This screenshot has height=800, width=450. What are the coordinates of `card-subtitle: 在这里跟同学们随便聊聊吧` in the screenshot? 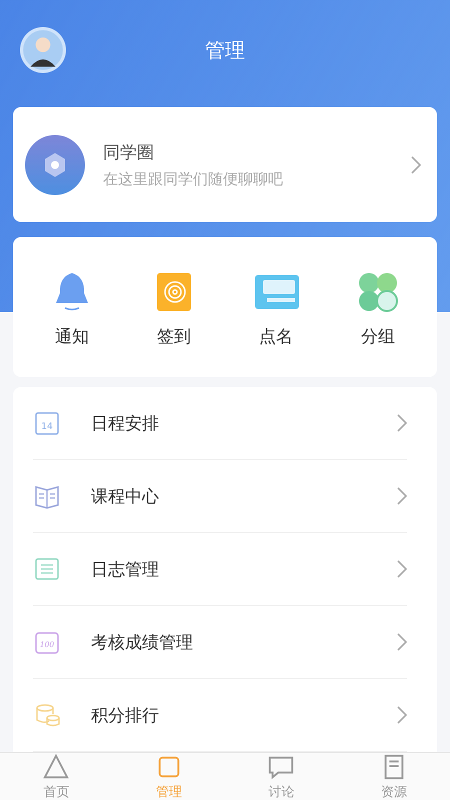 It's located at (193, 179).